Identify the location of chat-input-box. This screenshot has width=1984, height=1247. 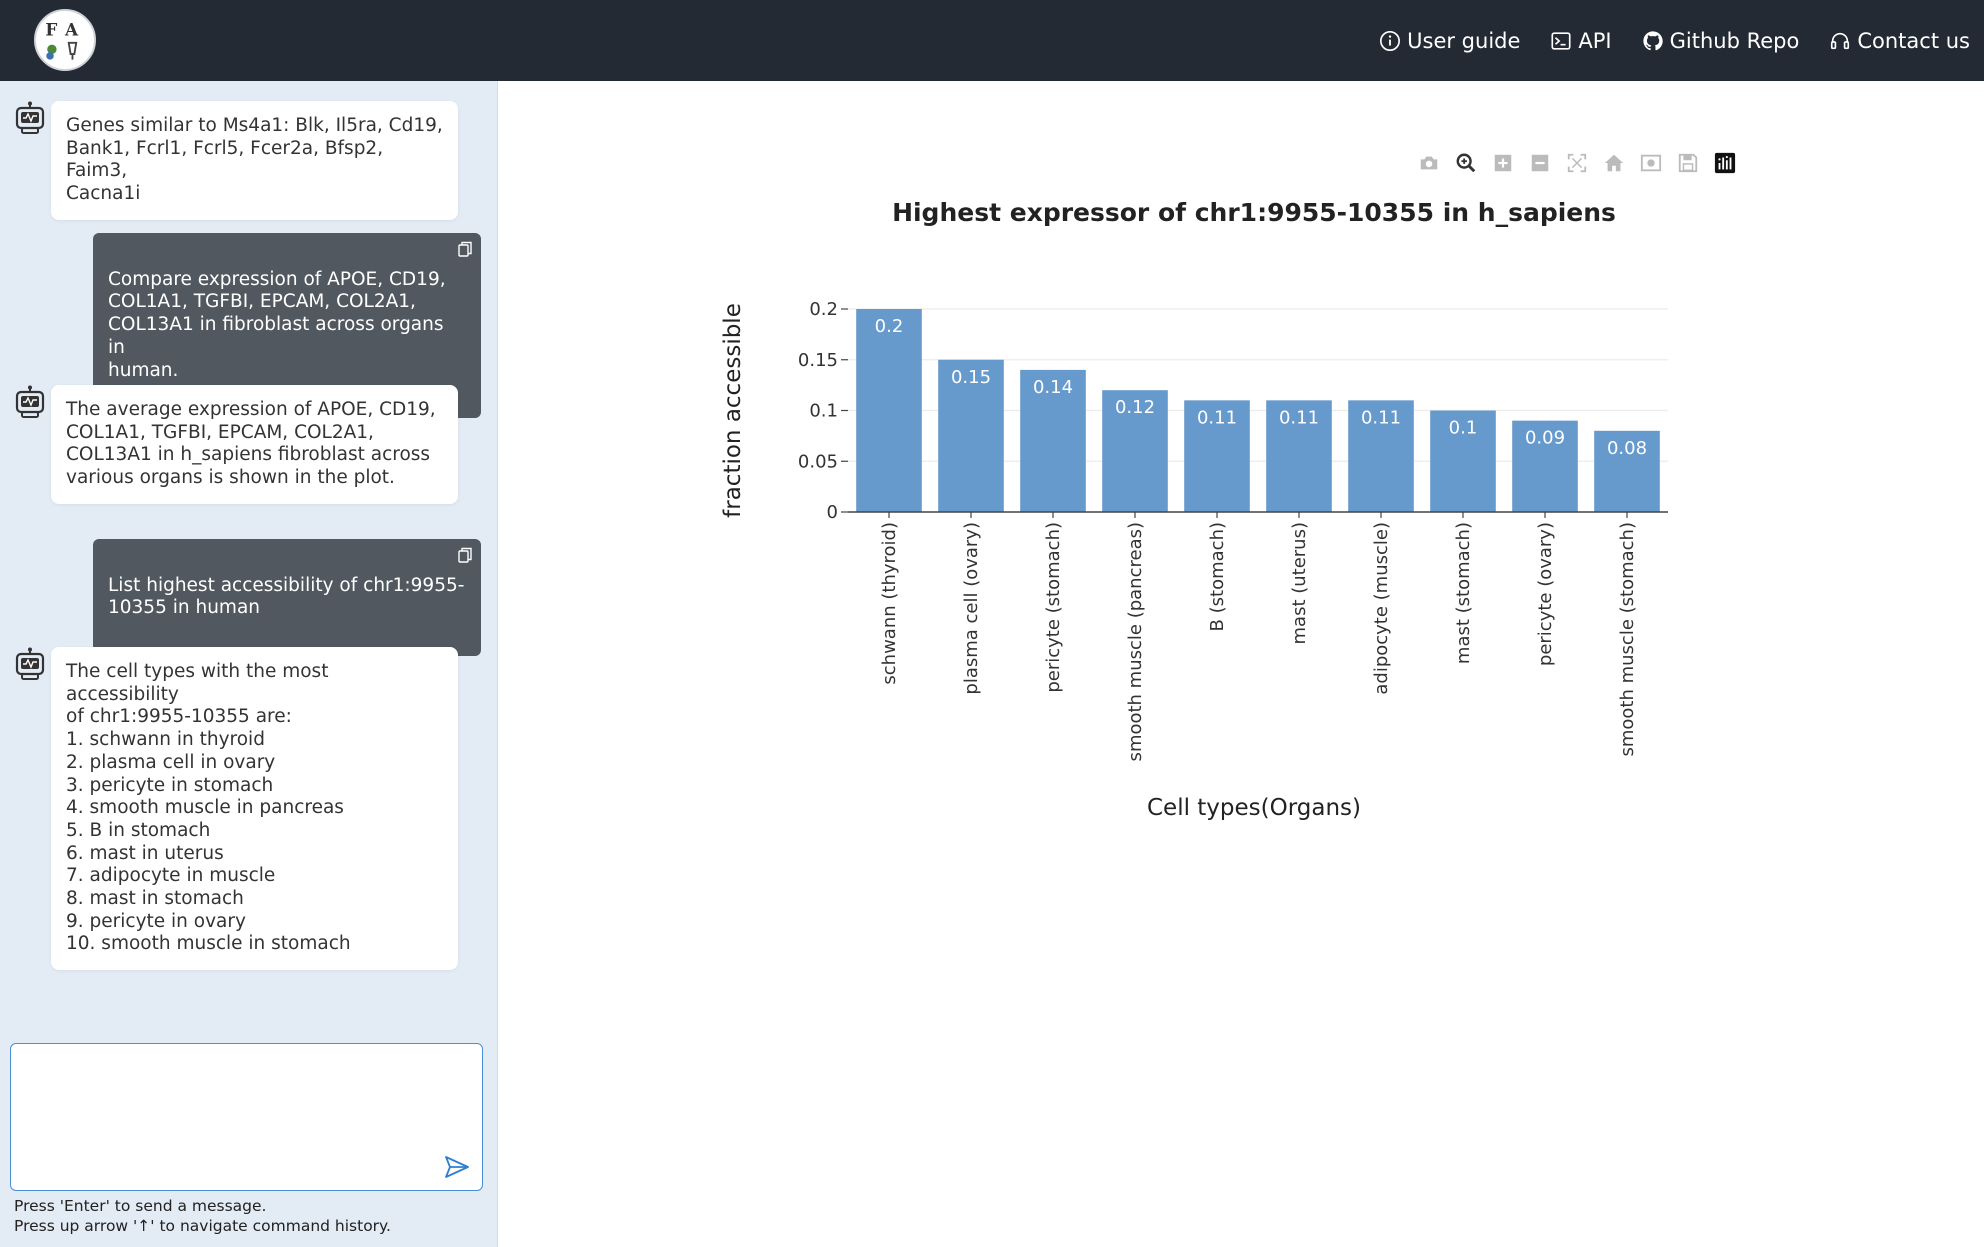
(246, 1117).